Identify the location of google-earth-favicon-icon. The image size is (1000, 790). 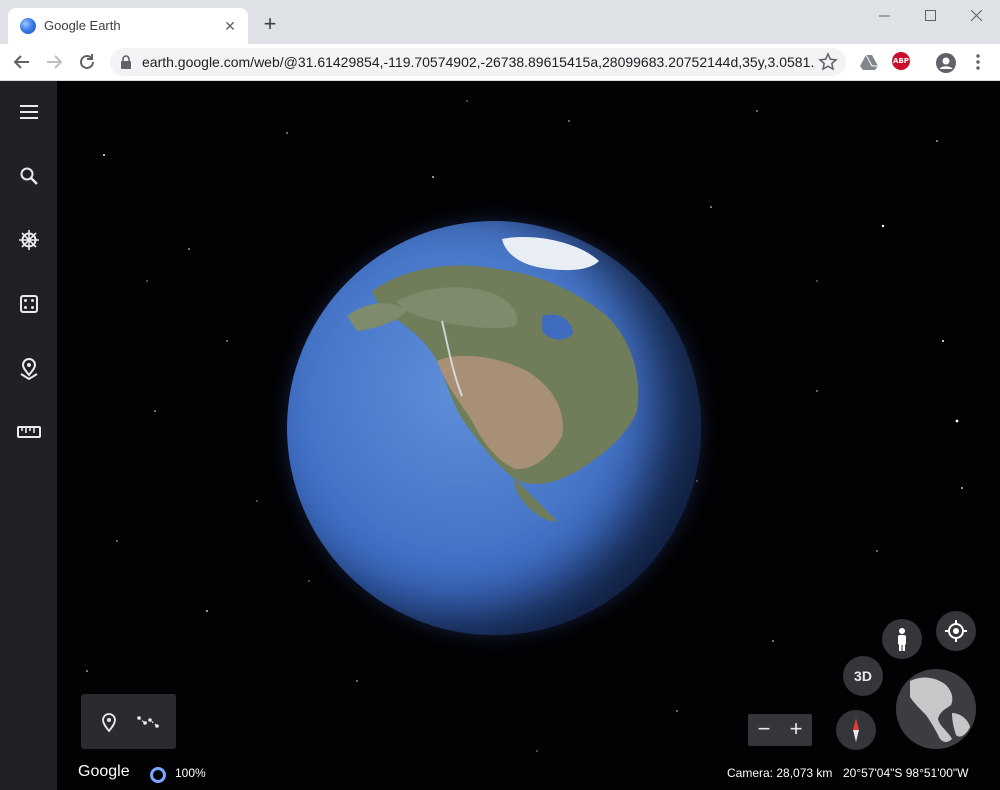
(28, 26).